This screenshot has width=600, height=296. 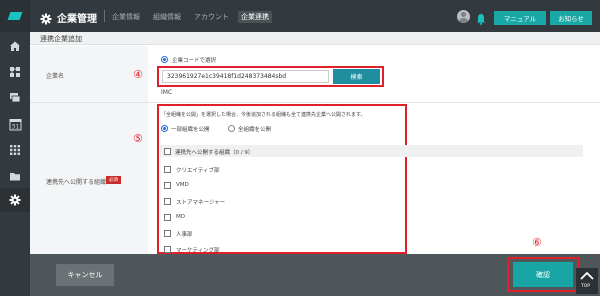 What do you see at coordinates (180, 217) in the screenshot?
I see `list-item: MD` at bounding box center [180, 217].